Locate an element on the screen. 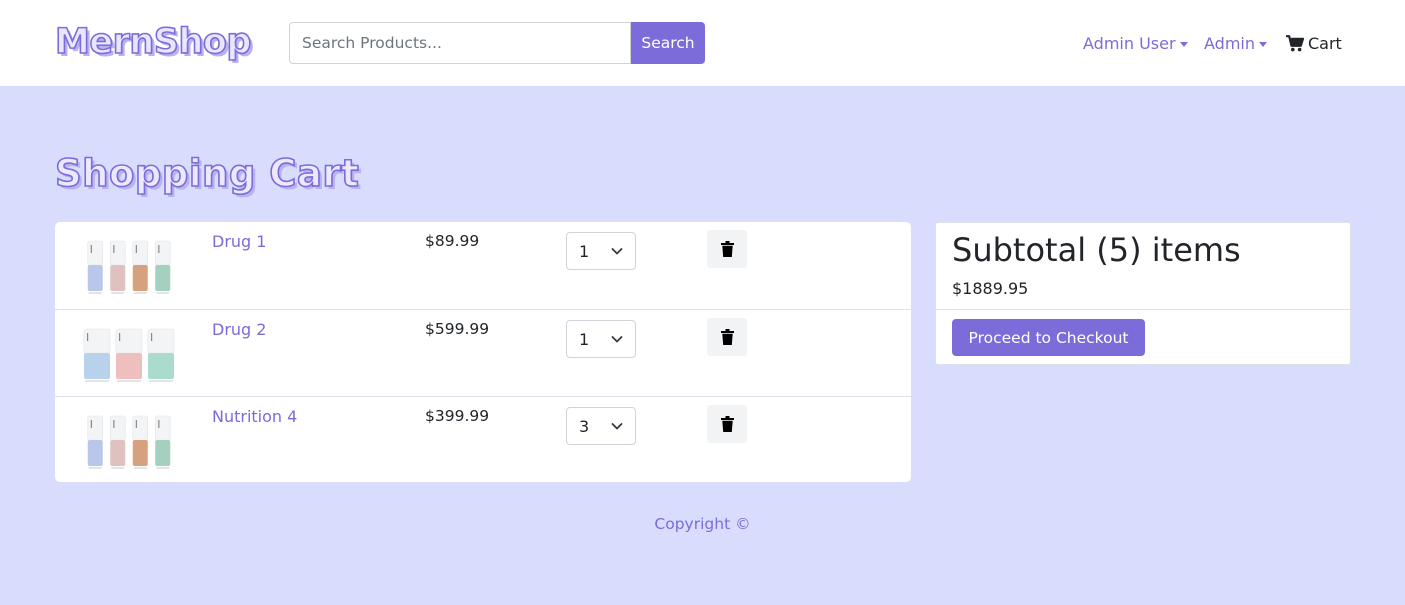 The width and height of the screenshot is (1405, 605). quantity-select: 3 is located at coordinates (601, 426).